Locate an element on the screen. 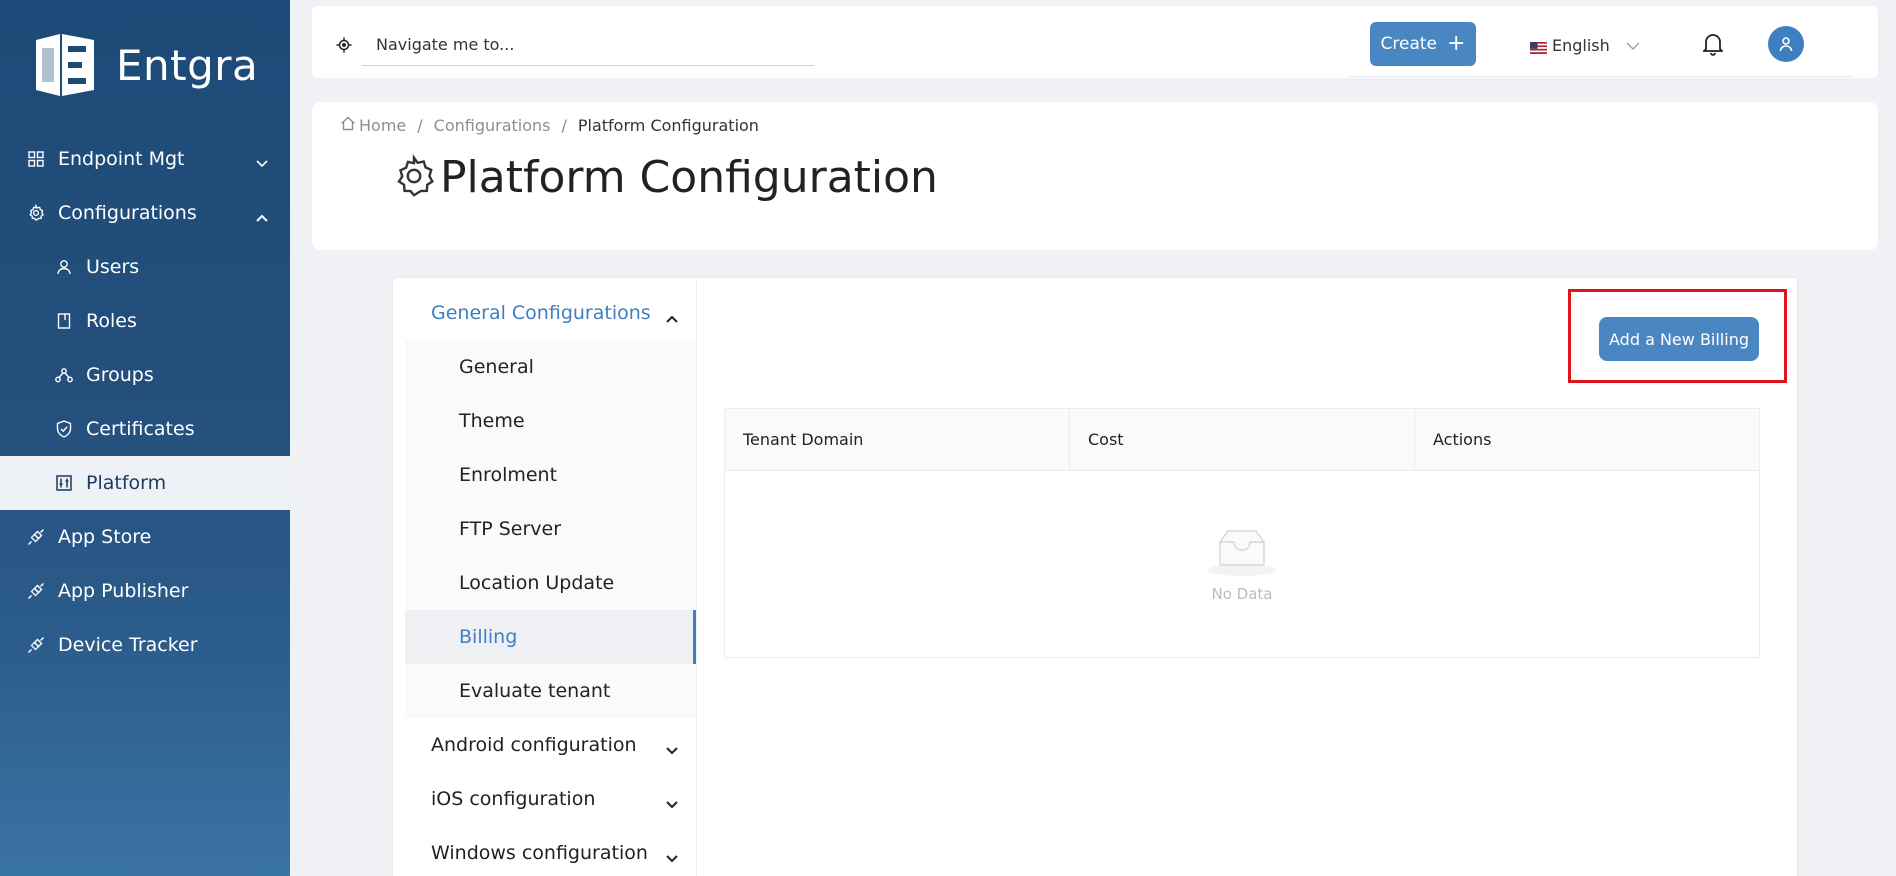 This screenshot has width=1896, height=876. empty-state: No Data is located at coordinates (1242, 565).